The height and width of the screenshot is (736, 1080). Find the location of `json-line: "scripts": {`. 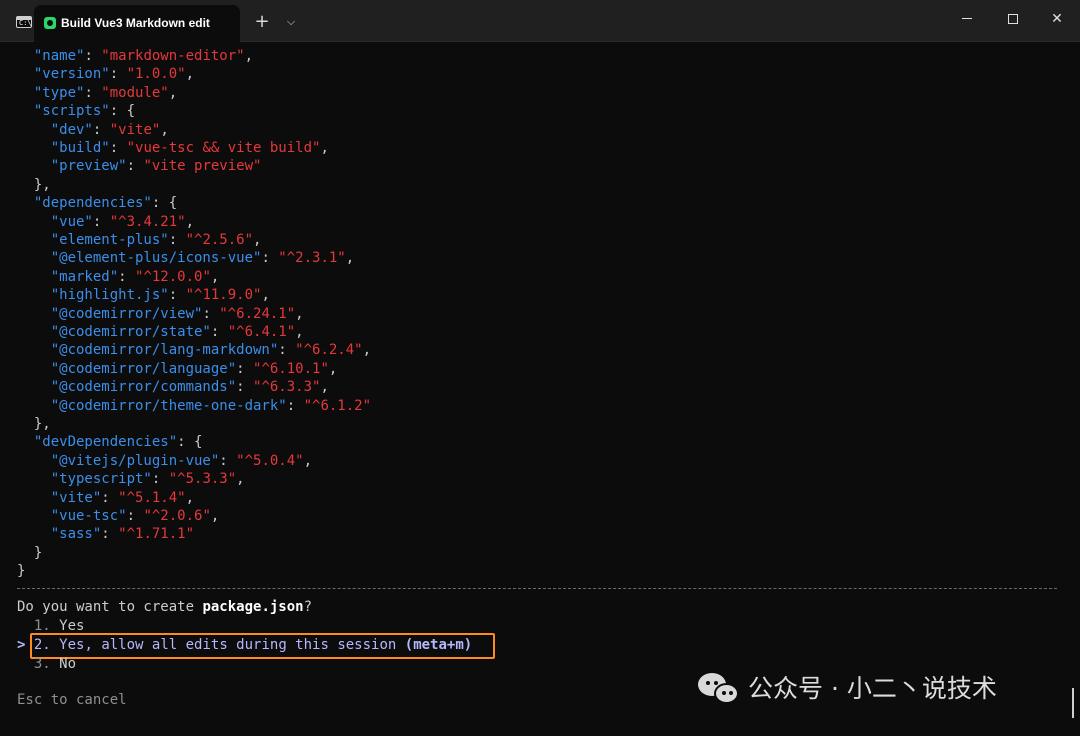

json-line: "scripts": { is located at coordinates (76, 111).